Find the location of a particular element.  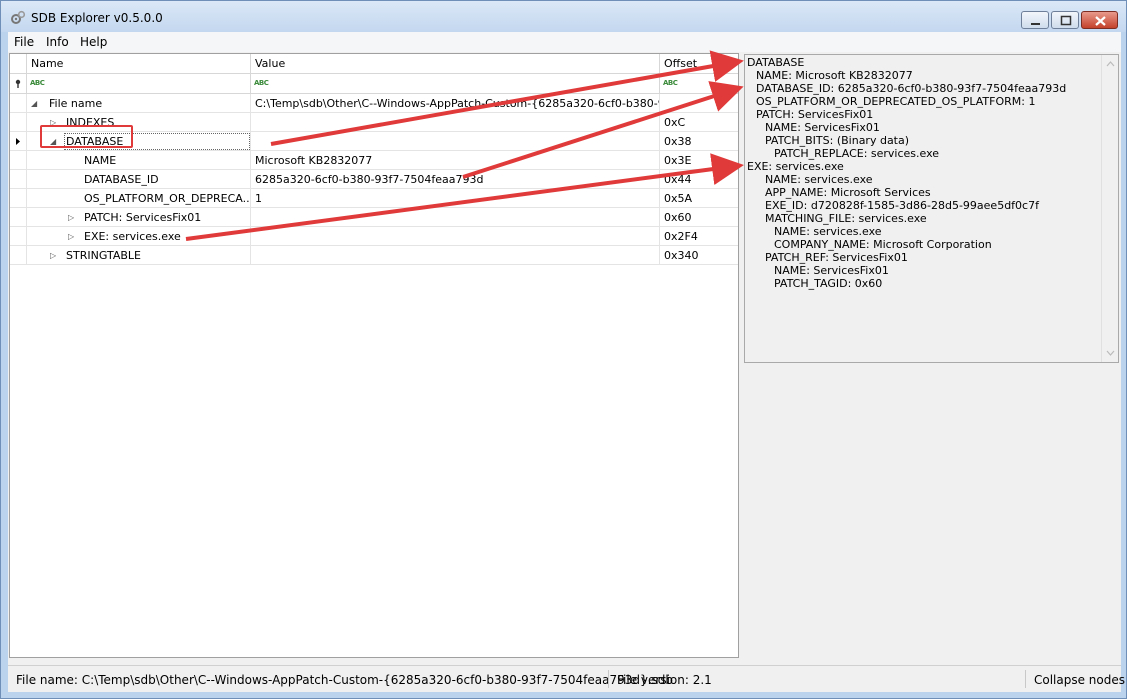

name-cell: ▷ PATCH: ServicesFix01 is located at coordinates (139, 217).